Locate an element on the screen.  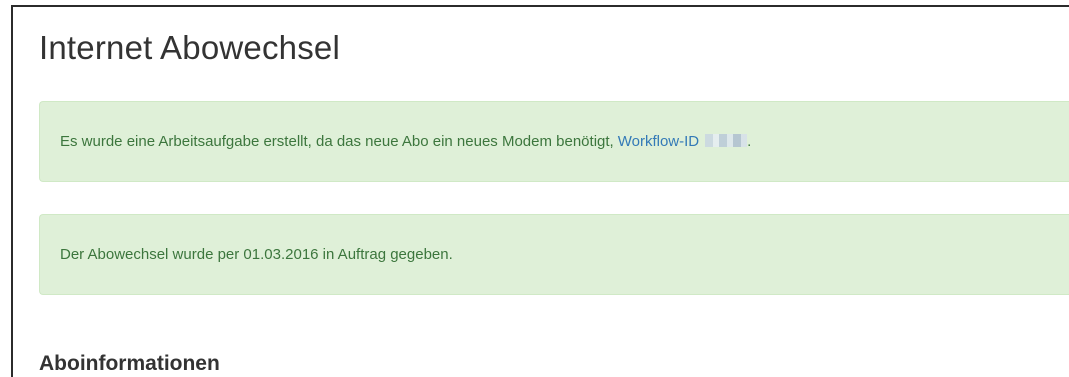
workflow-id-link-label: Workflow-ID is located at coordinates (658, 141).